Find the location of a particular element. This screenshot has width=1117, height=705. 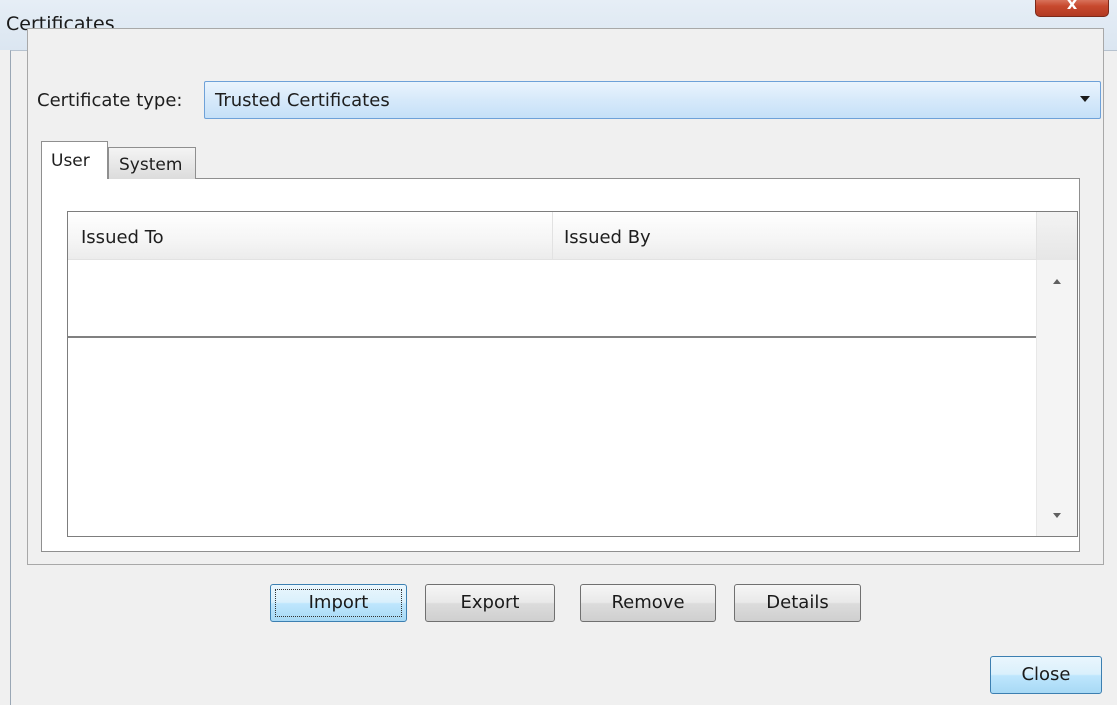

window-close-button: x is located at coordinates (1072, 8).